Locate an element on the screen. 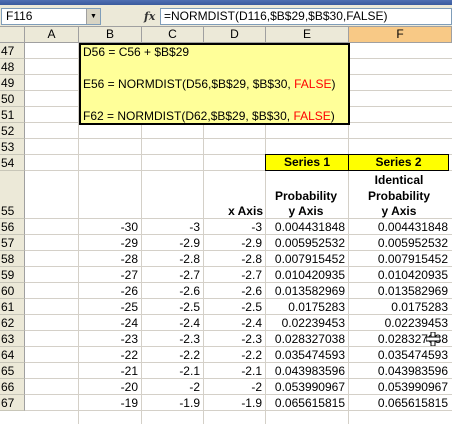 The width and height of the screenshot is (452, 424). row-header: 63 is located at coordinates (12, 339).